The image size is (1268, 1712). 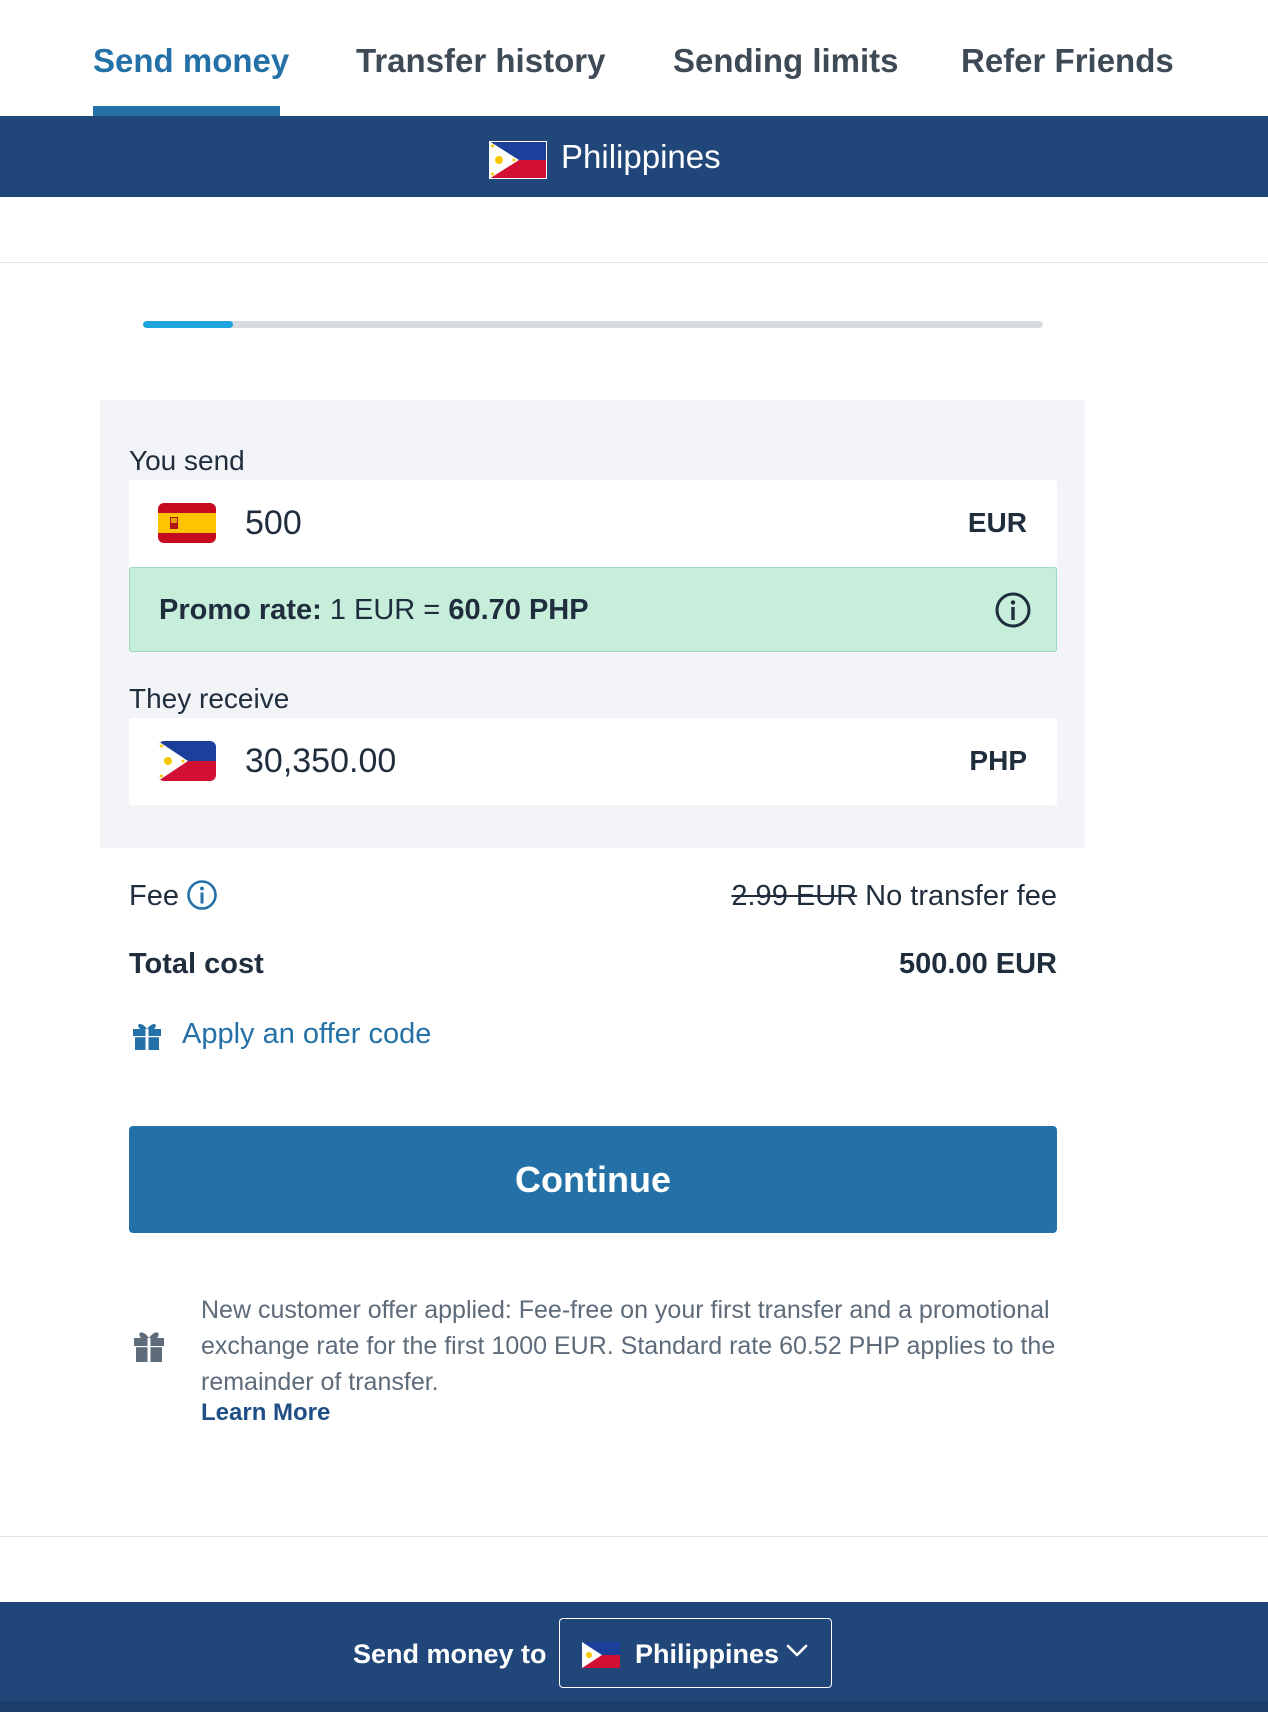 I want to click on fee-label: Fee, so click(x=154, y=896).